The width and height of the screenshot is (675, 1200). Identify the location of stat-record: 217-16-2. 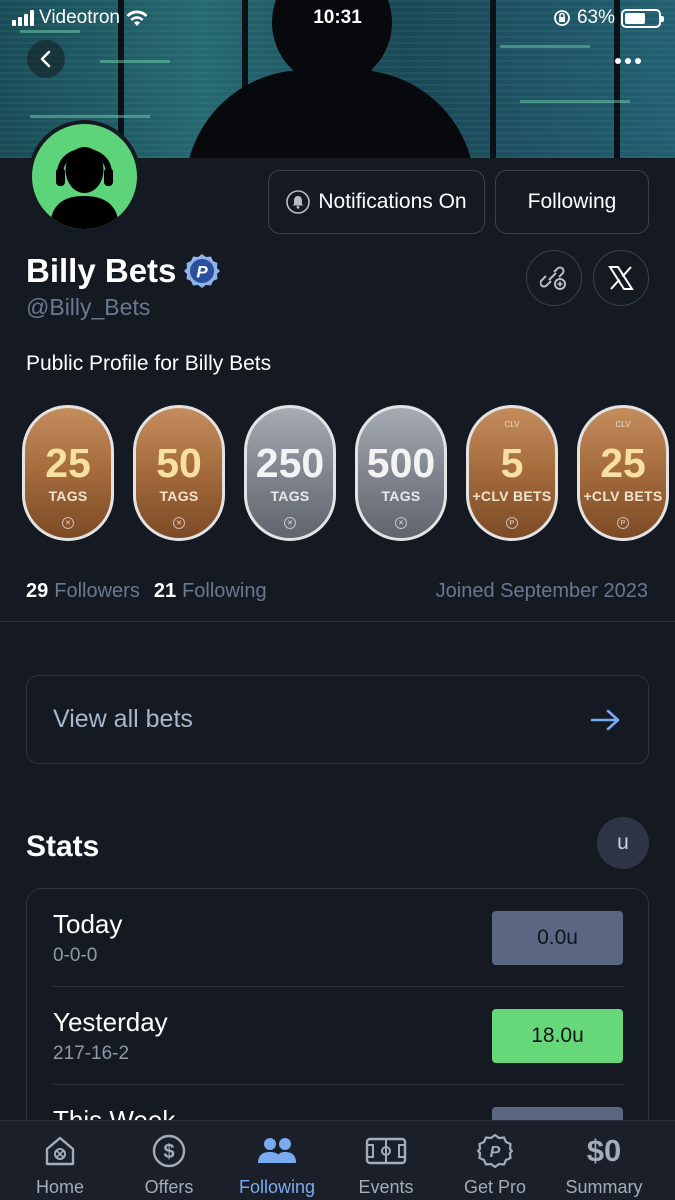
(91, 1053).